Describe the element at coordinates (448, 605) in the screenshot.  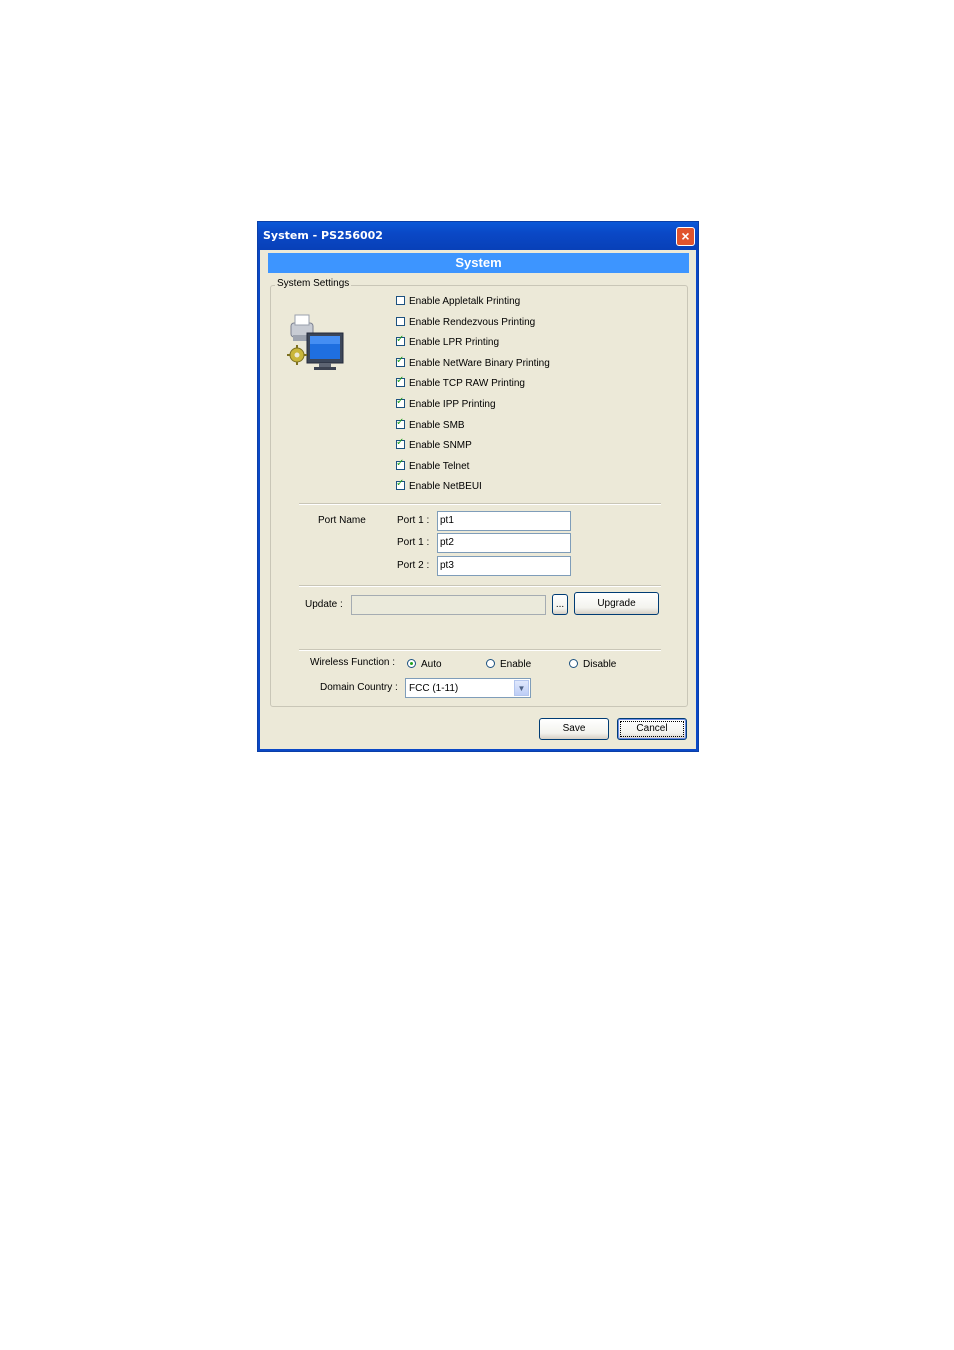
I see `update-file-input` at that location.